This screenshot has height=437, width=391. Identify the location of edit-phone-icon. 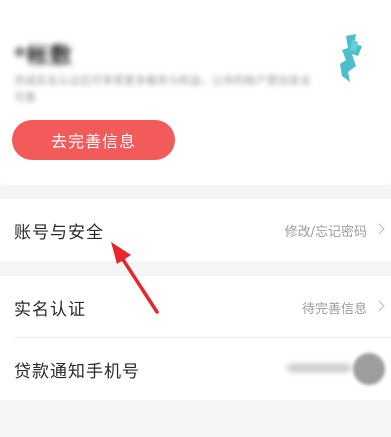
(369, 369).